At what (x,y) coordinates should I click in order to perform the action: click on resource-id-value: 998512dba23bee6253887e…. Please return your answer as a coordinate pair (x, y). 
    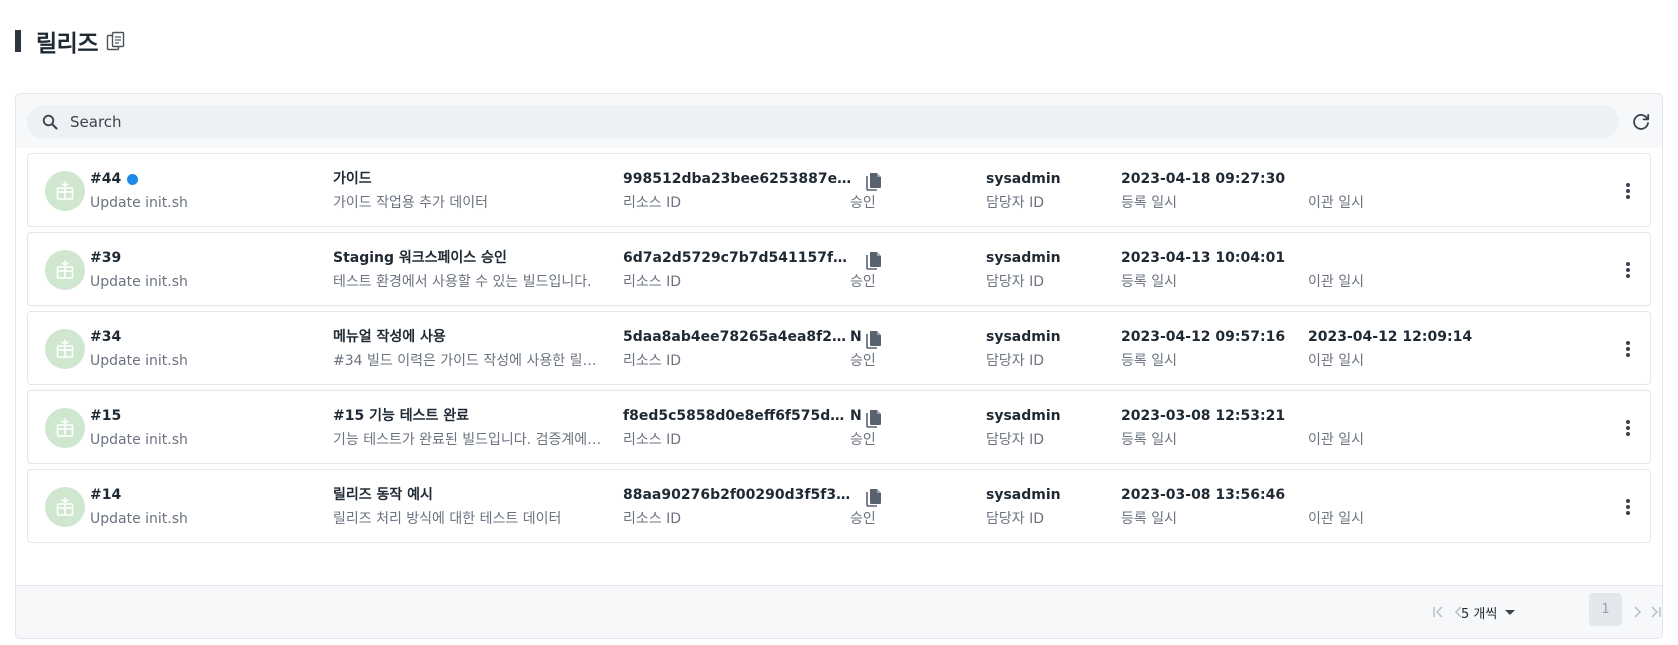
    Looking at the image, I should click on (737, 179).